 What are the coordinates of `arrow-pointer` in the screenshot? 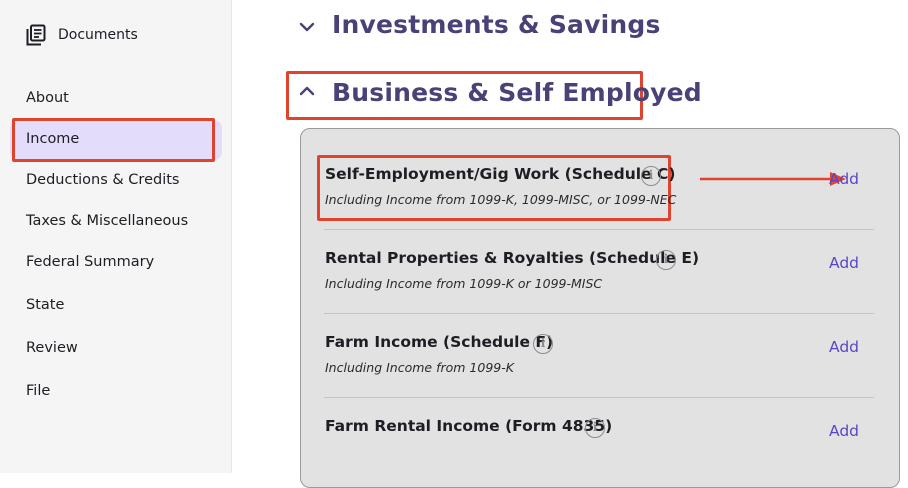 It's located at (773, 179).